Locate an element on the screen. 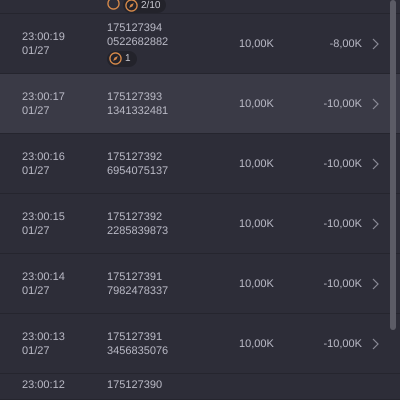  count-badge: 1 is located at coordinates (122, 58).